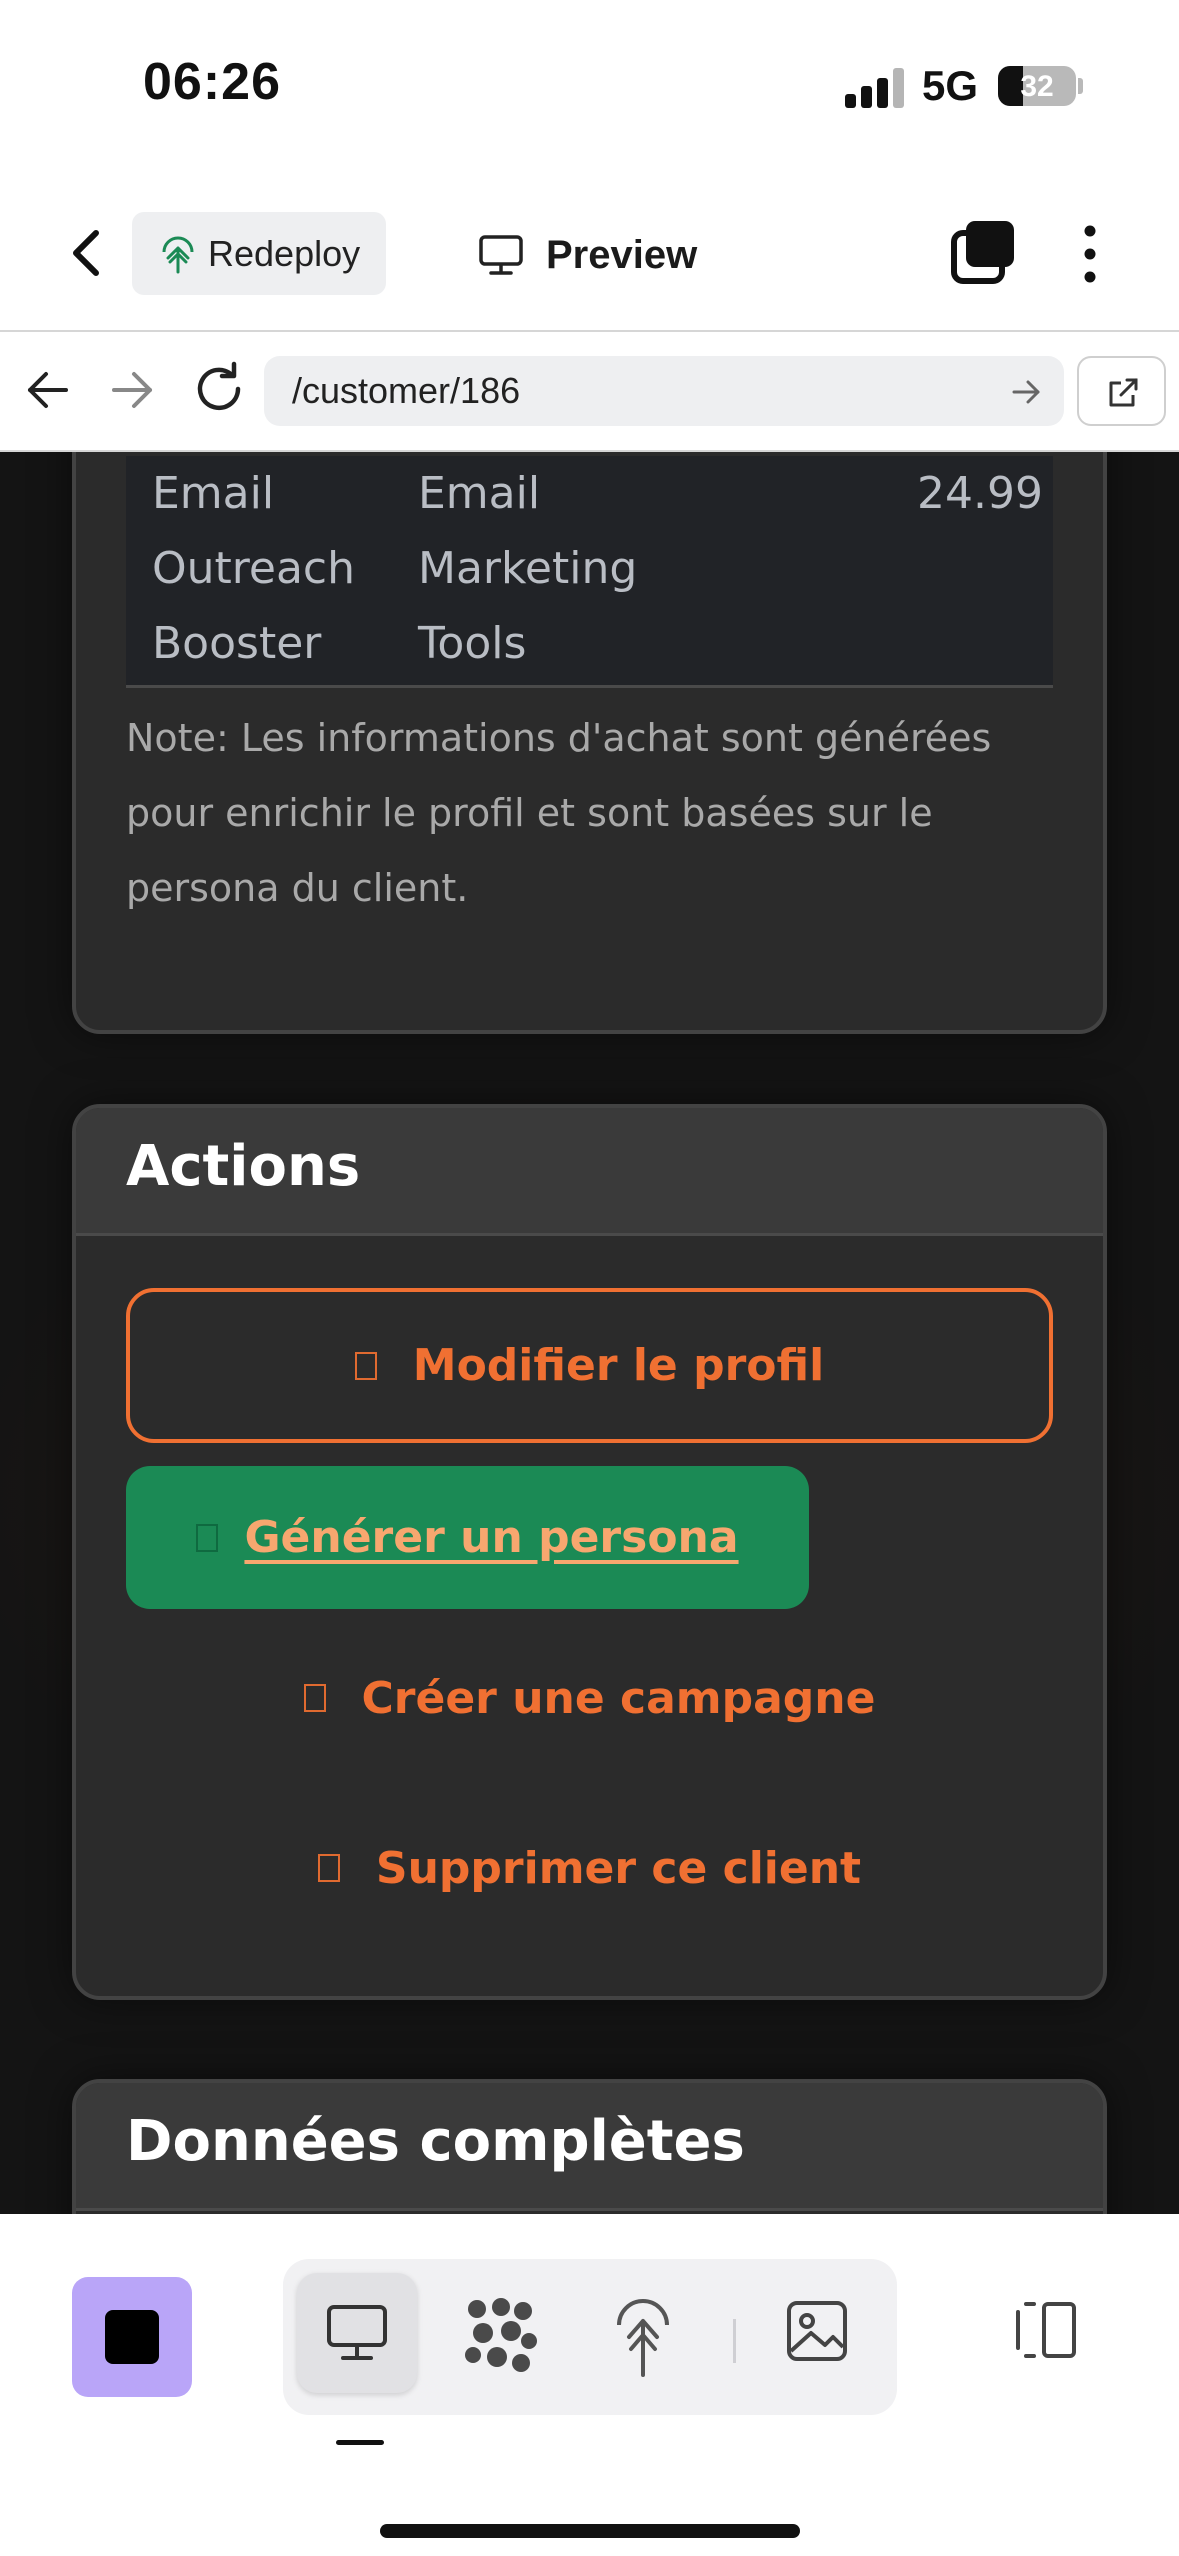 The height and width of the screenshot is (2556, 1179). What do you see at coordinates (360, 2442) in the screenshot?
I see `active-tab-indicator` at bounding box center [360, 2442].